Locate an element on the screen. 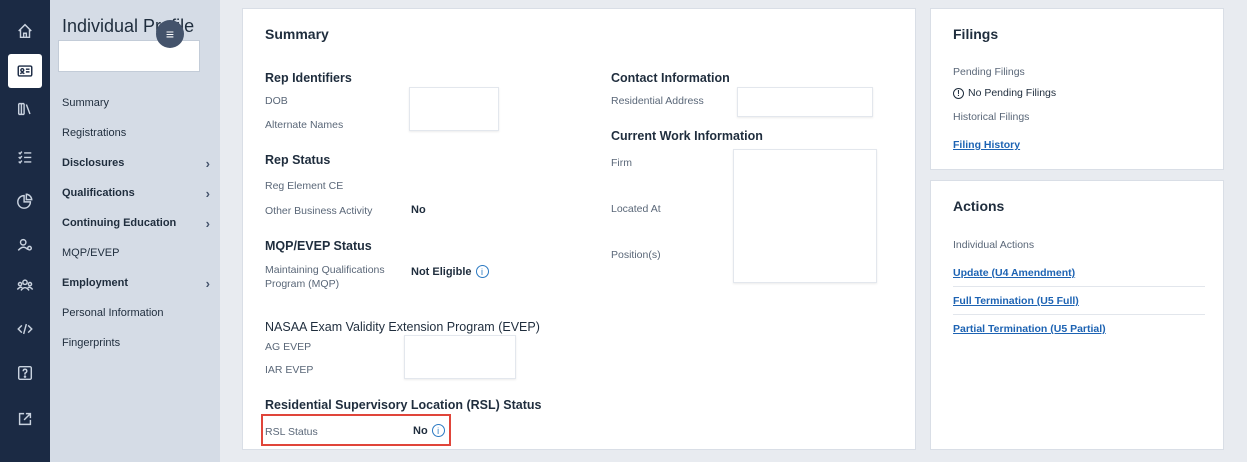 This screenshot has height=462, width=1247. nav-item-label: Registrations is located at coordinates (94, 133).